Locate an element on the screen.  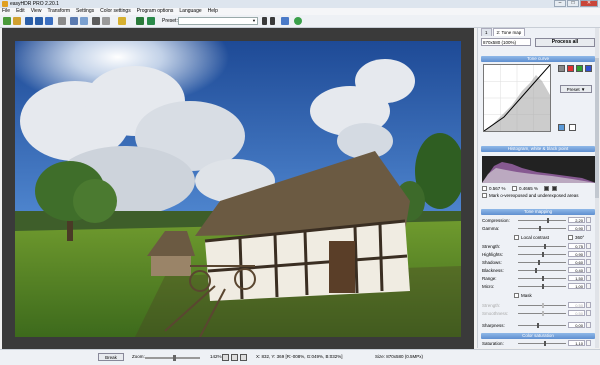
slider-value: 2,20 is located at coordinates (576, 220).